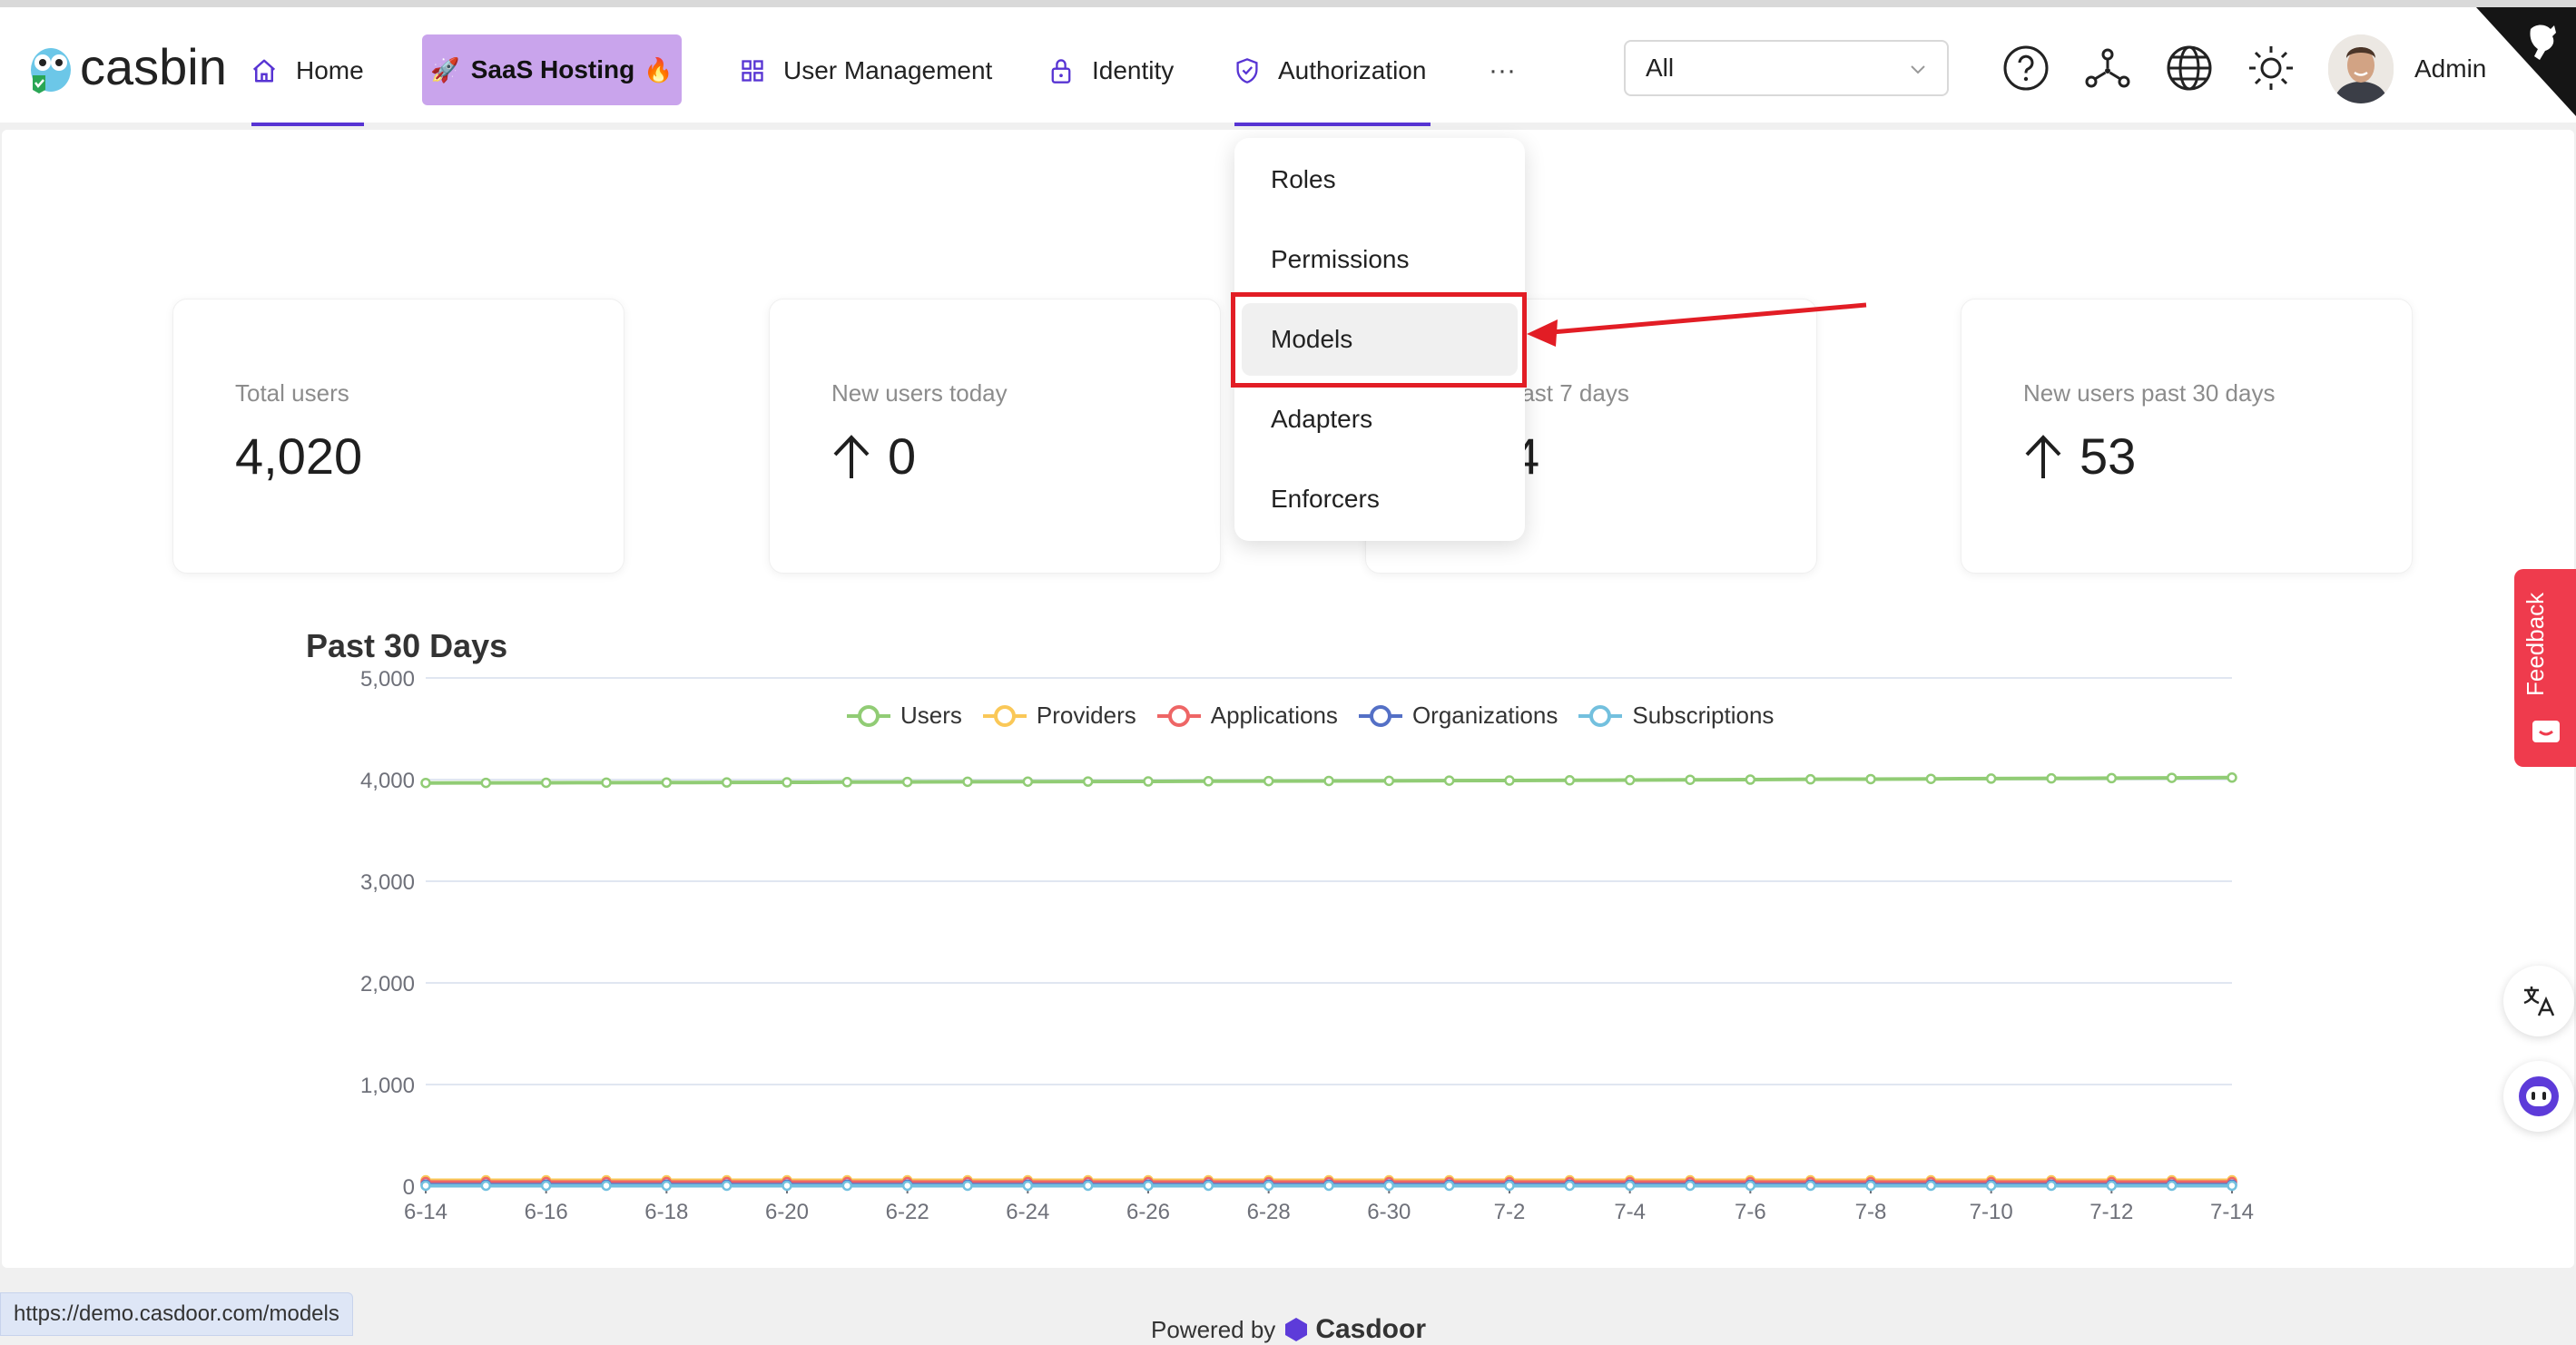 Image resolution: width=2576 pixels, height=1345 pixels. What do you see at coordinates (2111, 1212) in the screenshot?
I see `x-tick-label: 7-12` at bounding box center [2111, 1212].